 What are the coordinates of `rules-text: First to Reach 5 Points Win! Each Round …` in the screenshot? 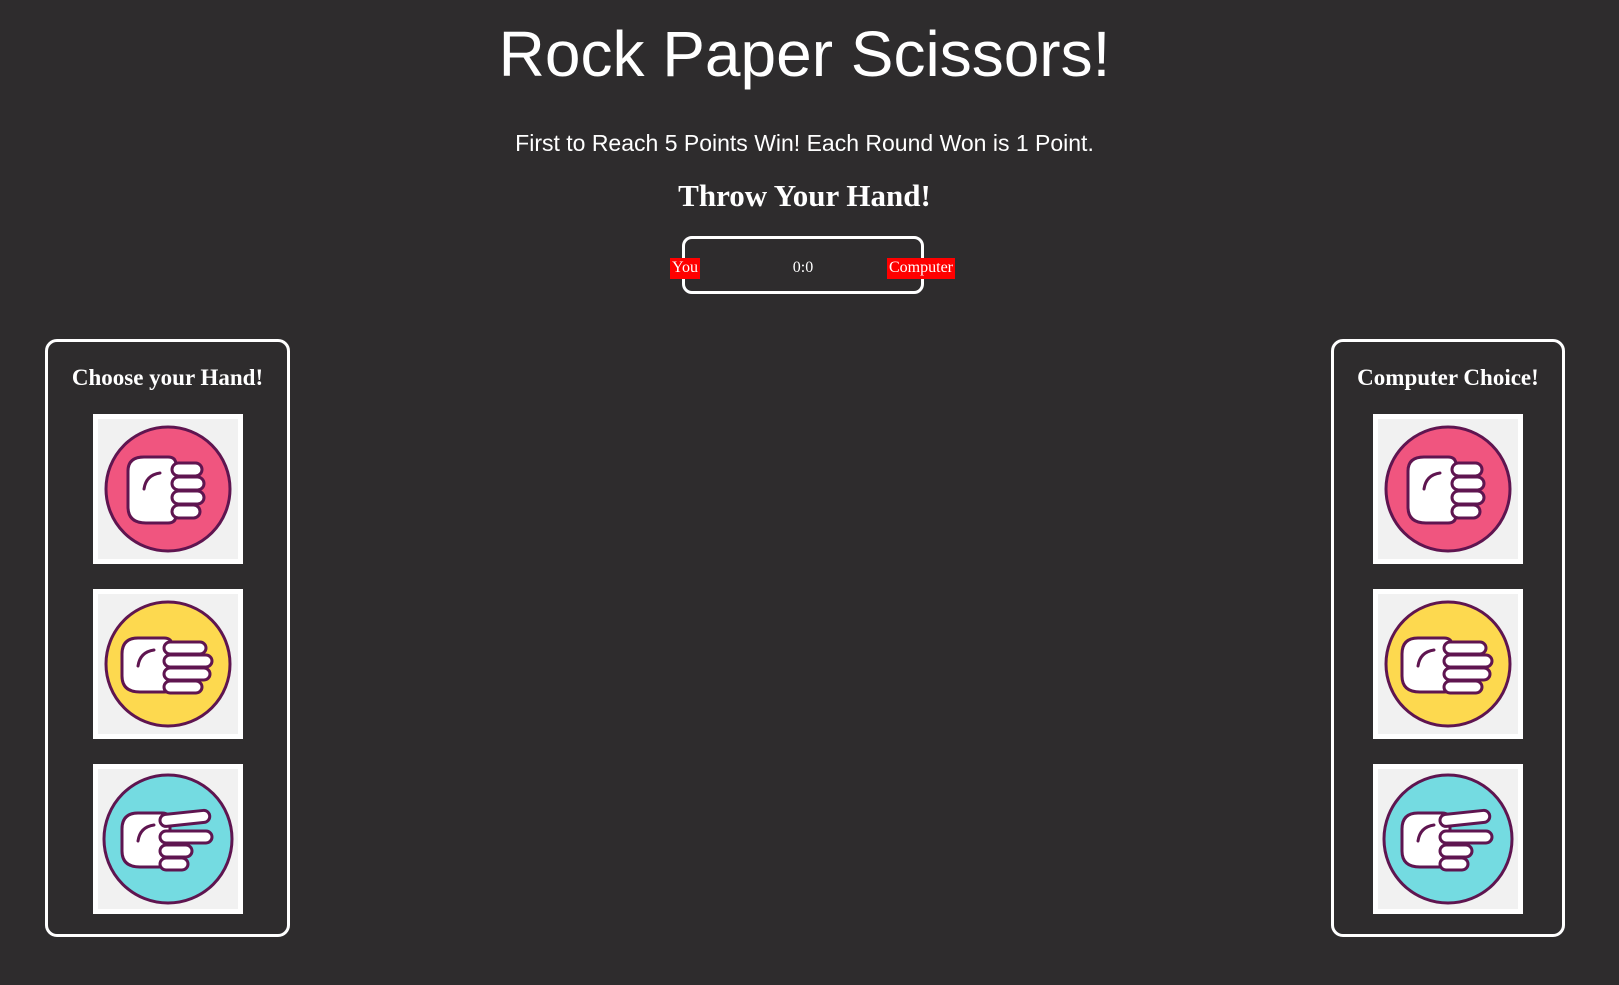 It's located at (804, 143).